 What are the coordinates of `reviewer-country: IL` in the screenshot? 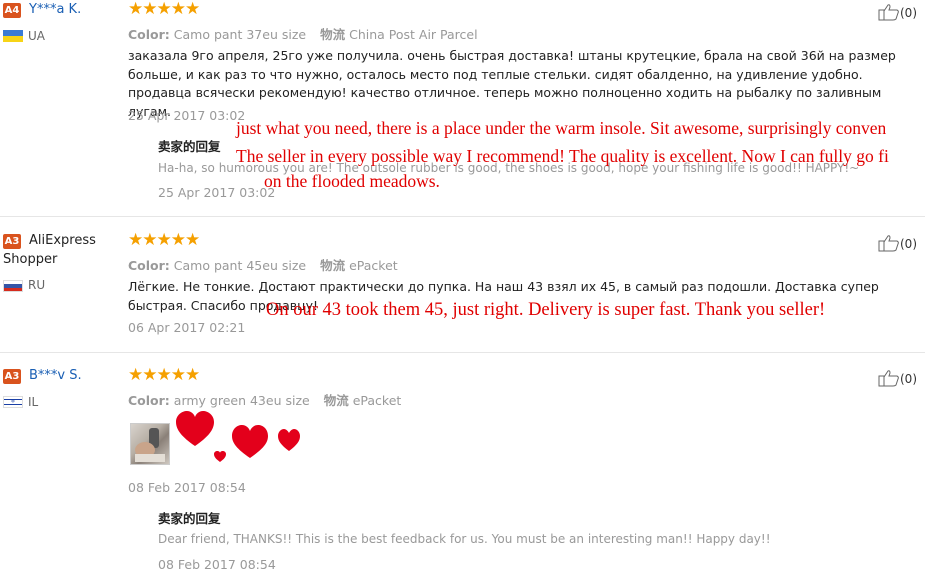 It's located at (33, 402).